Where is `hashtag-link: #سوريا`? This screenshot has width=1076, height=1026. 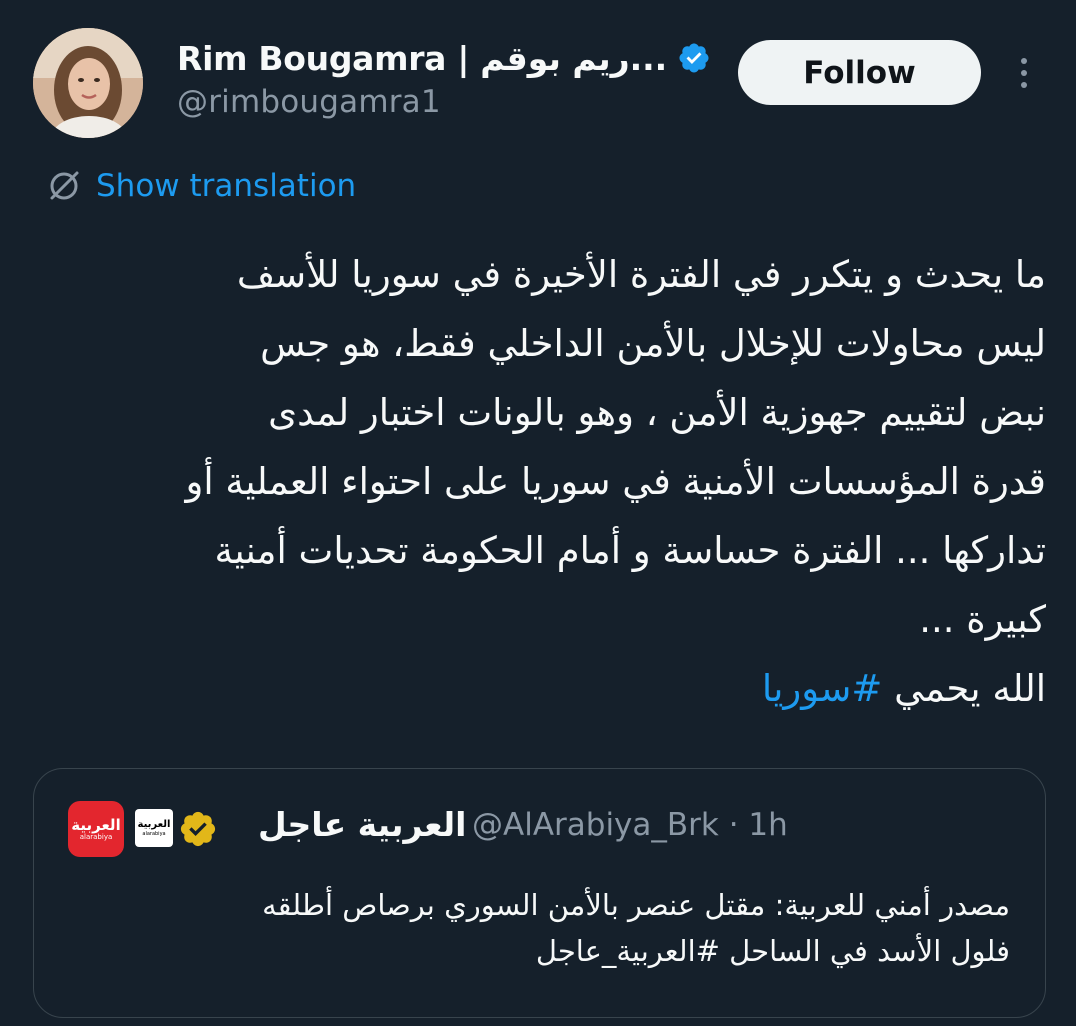 hashtag-link: #سوريا is located at coordinates (822, 688).